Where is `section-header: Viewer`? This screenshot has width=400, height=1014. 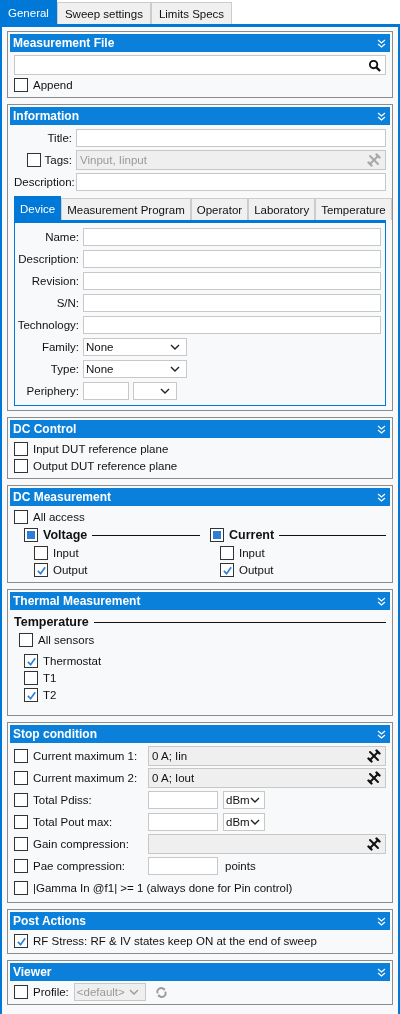
section-header: Viewer is located at coordinates (200, 972).